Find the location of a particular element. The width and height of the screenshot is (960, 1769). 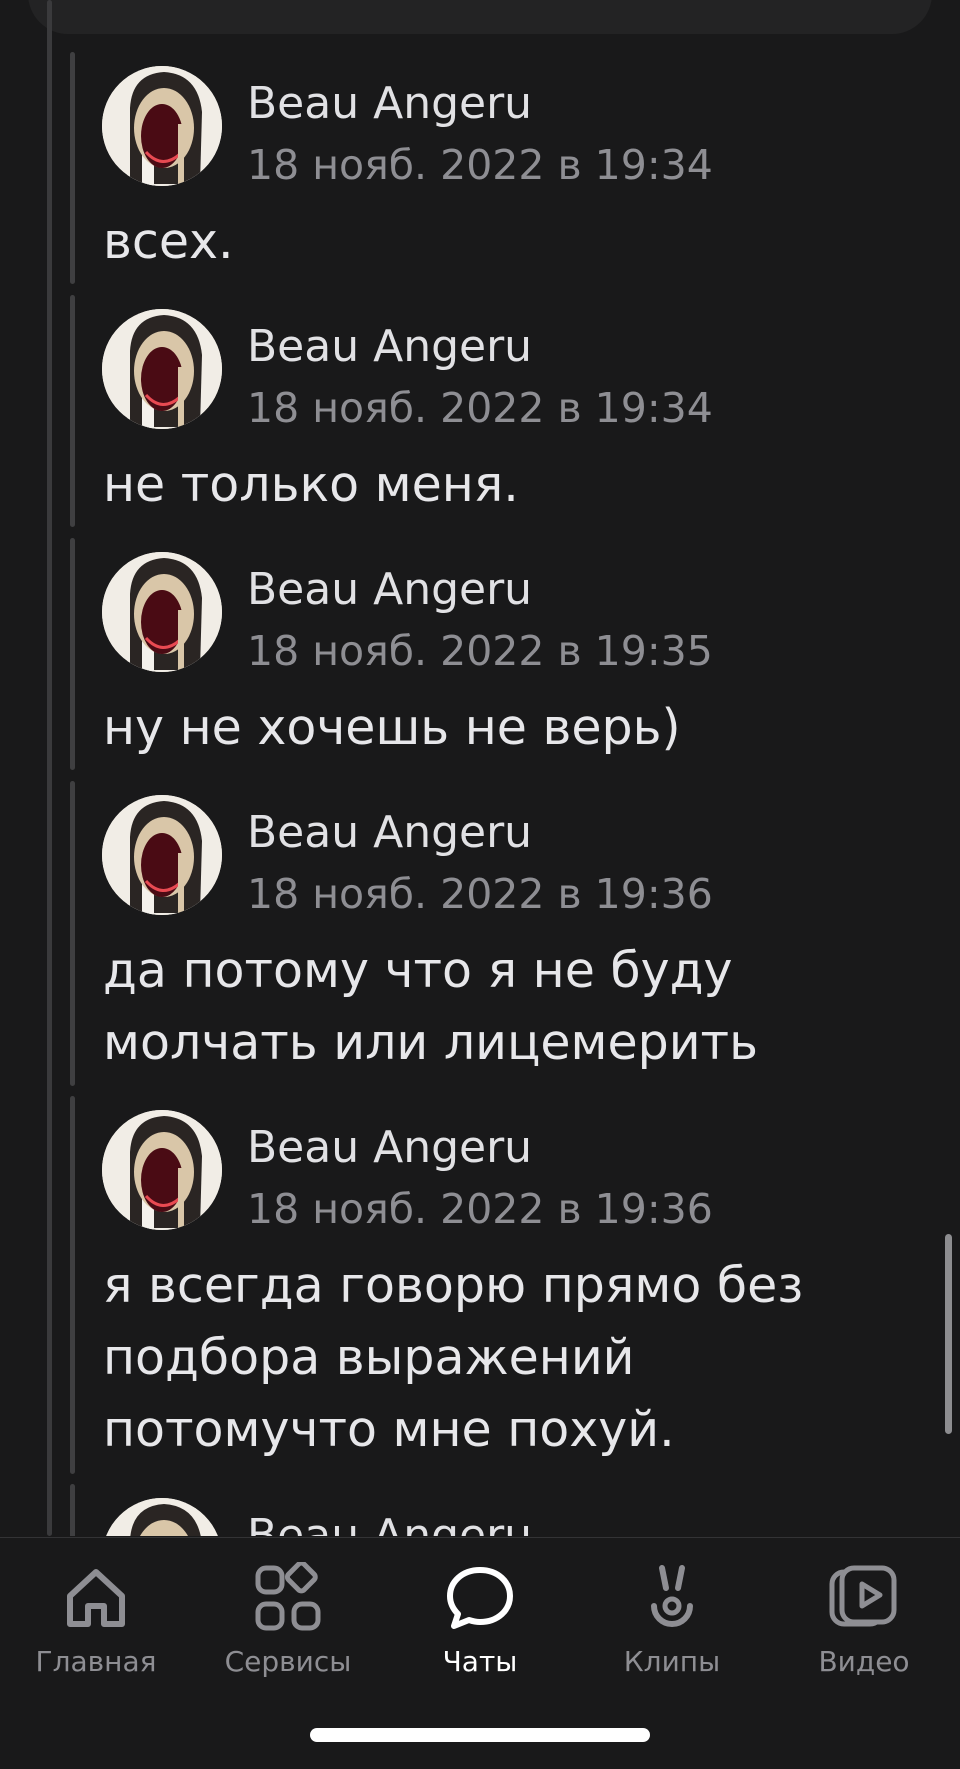

message-item: Beau Angeru 18 нояб. 2022 в 19:34 всех. is located at coordinates (490, 168).